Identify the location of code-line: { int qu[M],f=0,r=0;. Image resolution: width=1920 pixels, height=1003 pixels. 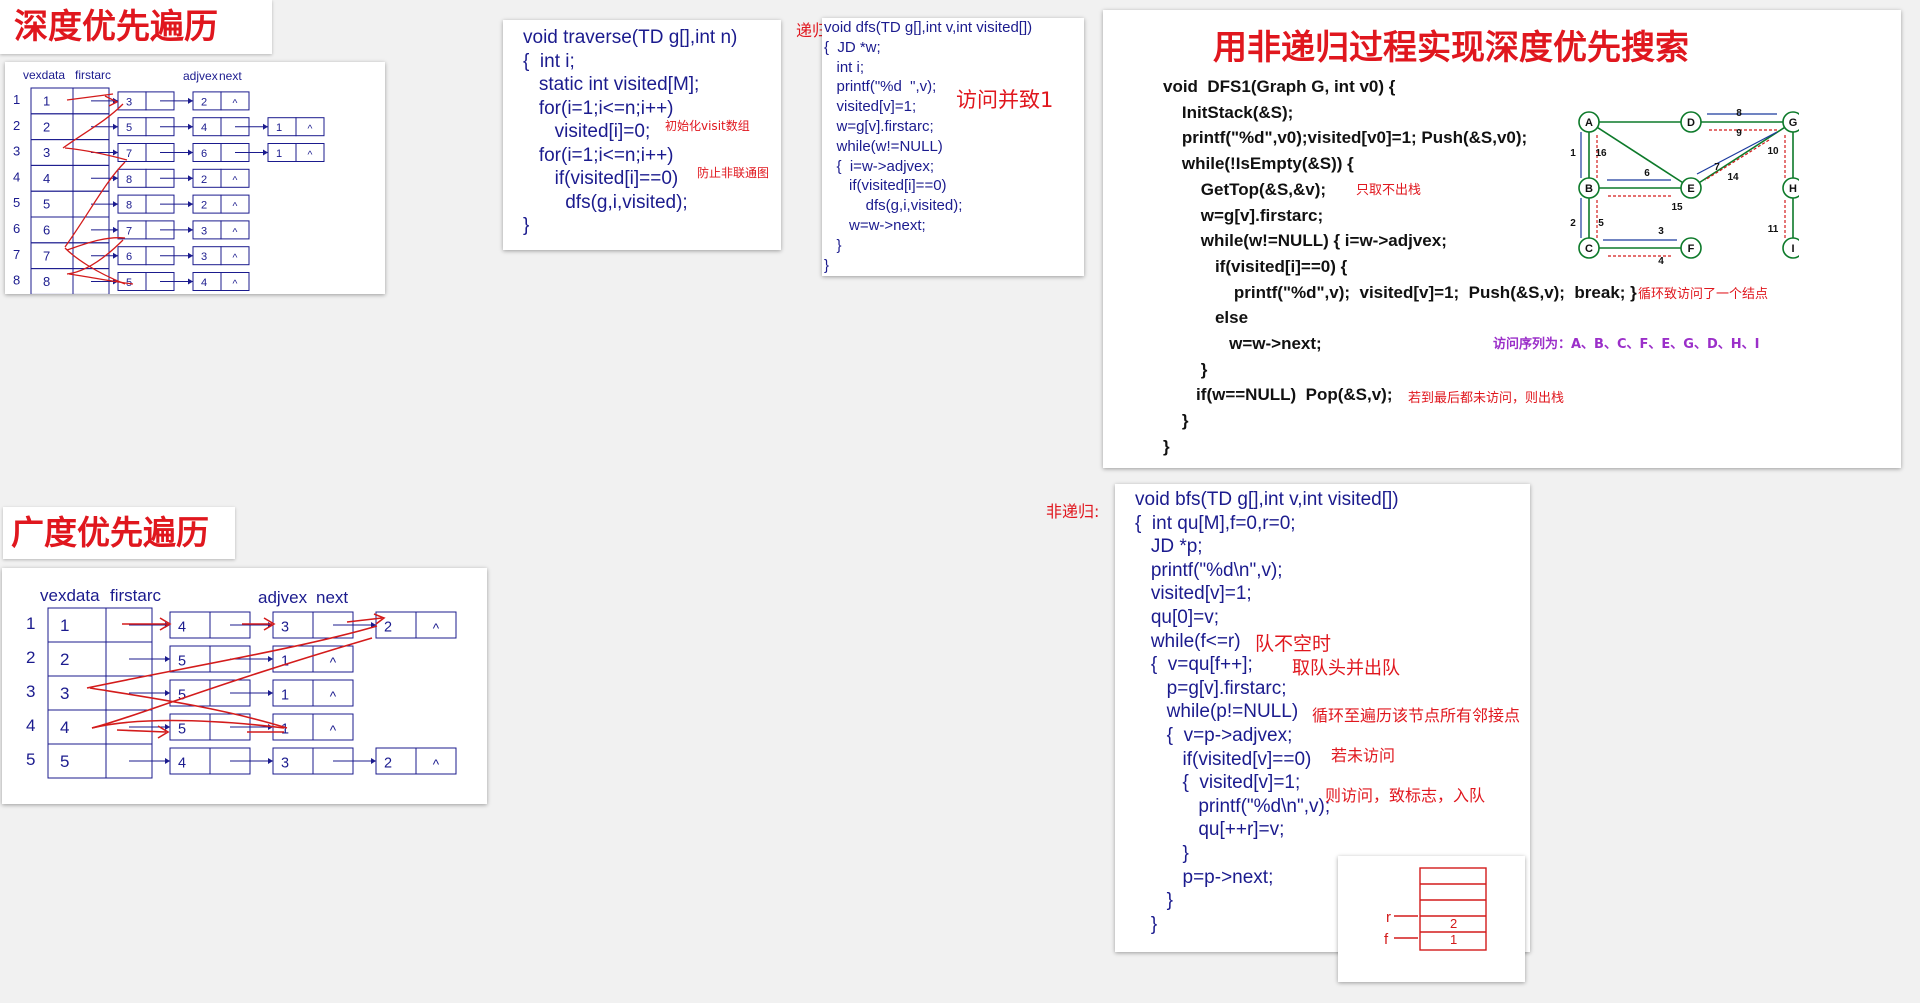
(1215, 523).